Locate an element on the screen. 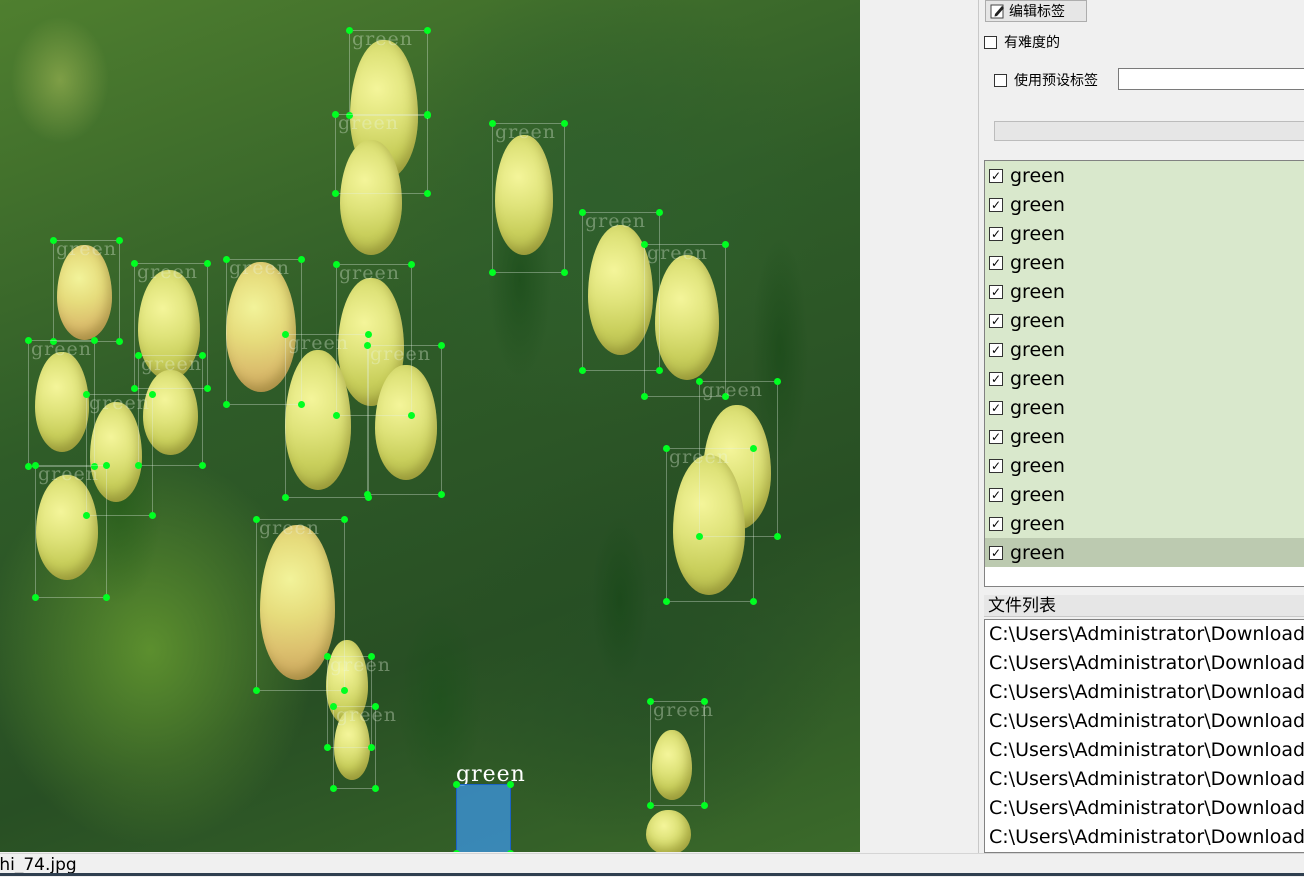  difficult-checkbox is located at coordinates (990, 42).